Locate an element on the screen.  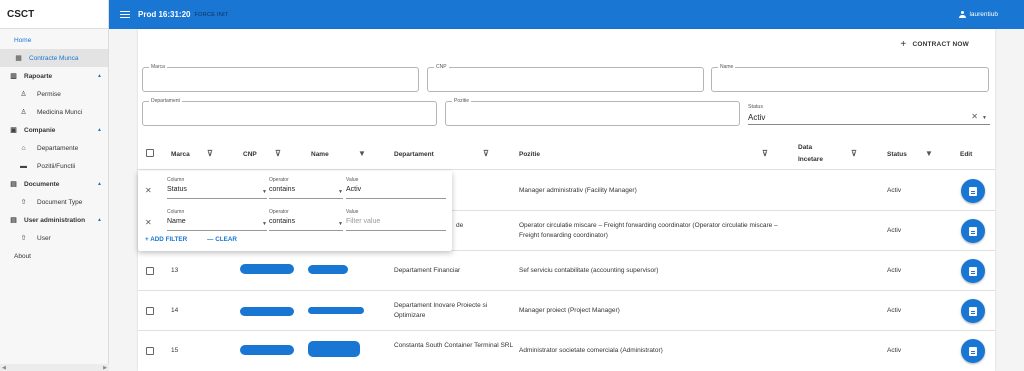
sidebar-group-user-admin: ▤ User administration ▲ is located at coordinates (54, 220).